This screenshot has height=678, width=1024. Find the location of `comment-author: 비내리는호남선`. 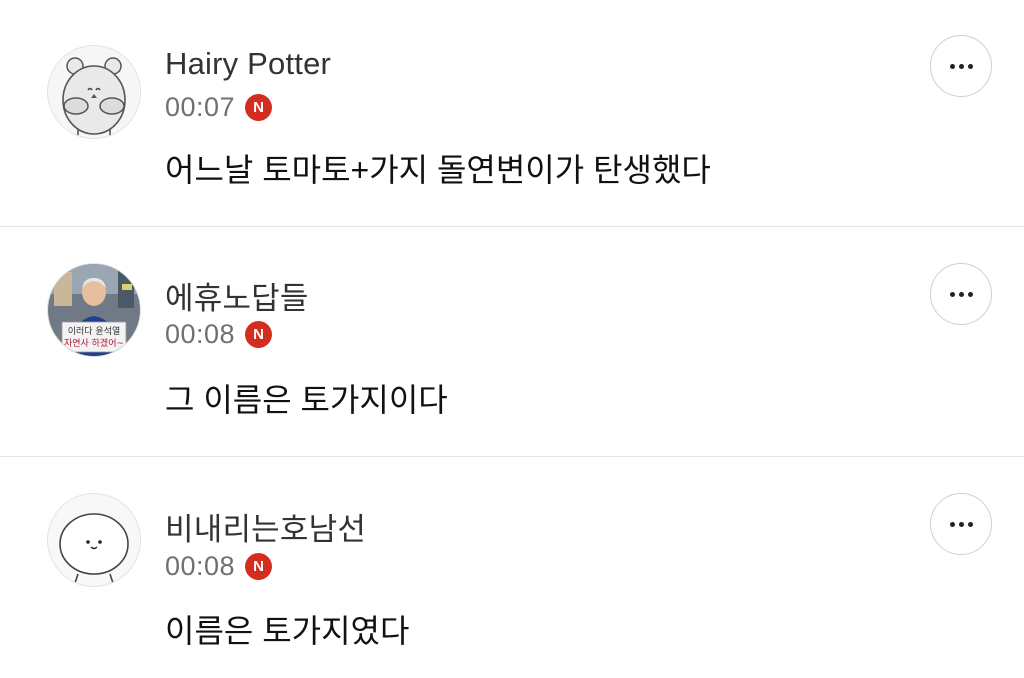

comment-author: 비내리는호남선 is located at coordinates (265, 526).